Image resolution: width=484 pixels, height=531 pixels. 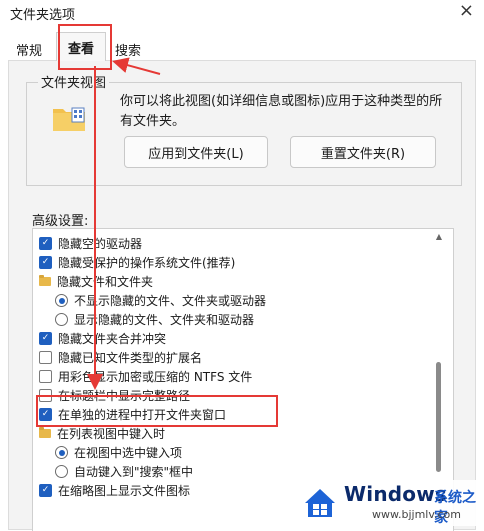 I want to click on setting-label: 显示隐藏的文件、文件夹和驱动器, so click(x=164, y=320).